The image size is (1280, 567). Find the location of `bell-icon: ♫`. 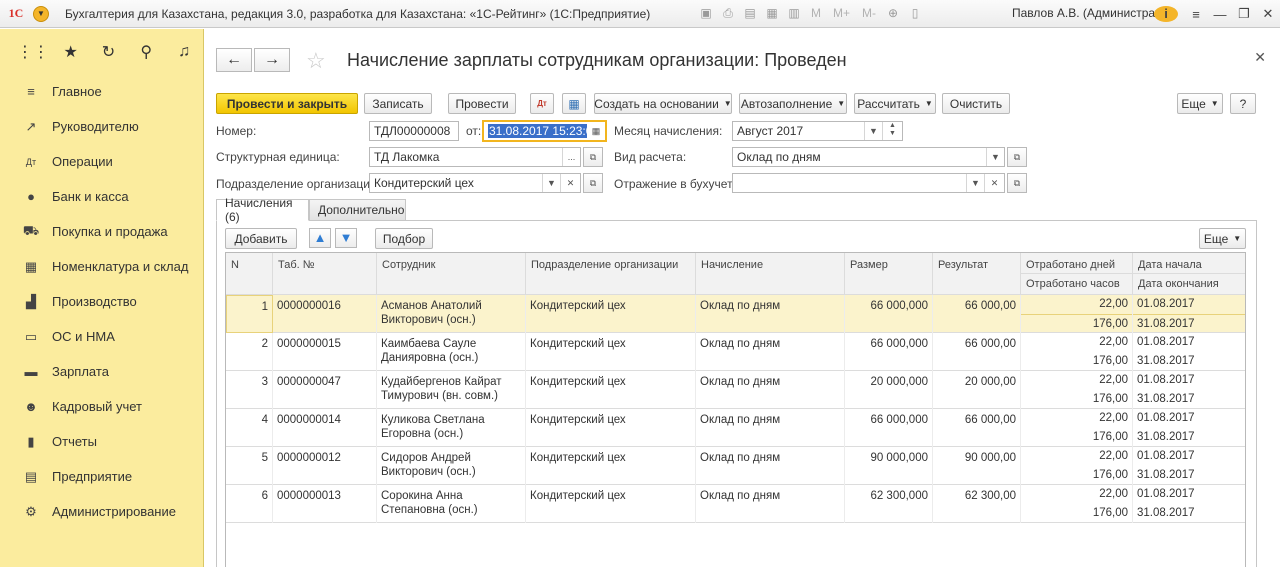

bell-icon: ♫ is located at coordinates (184, 52).